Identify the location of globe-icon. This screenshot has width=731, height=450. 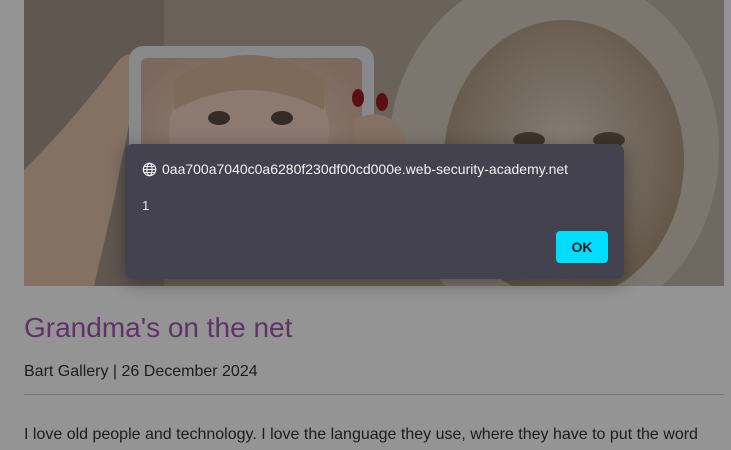
(149, 169).